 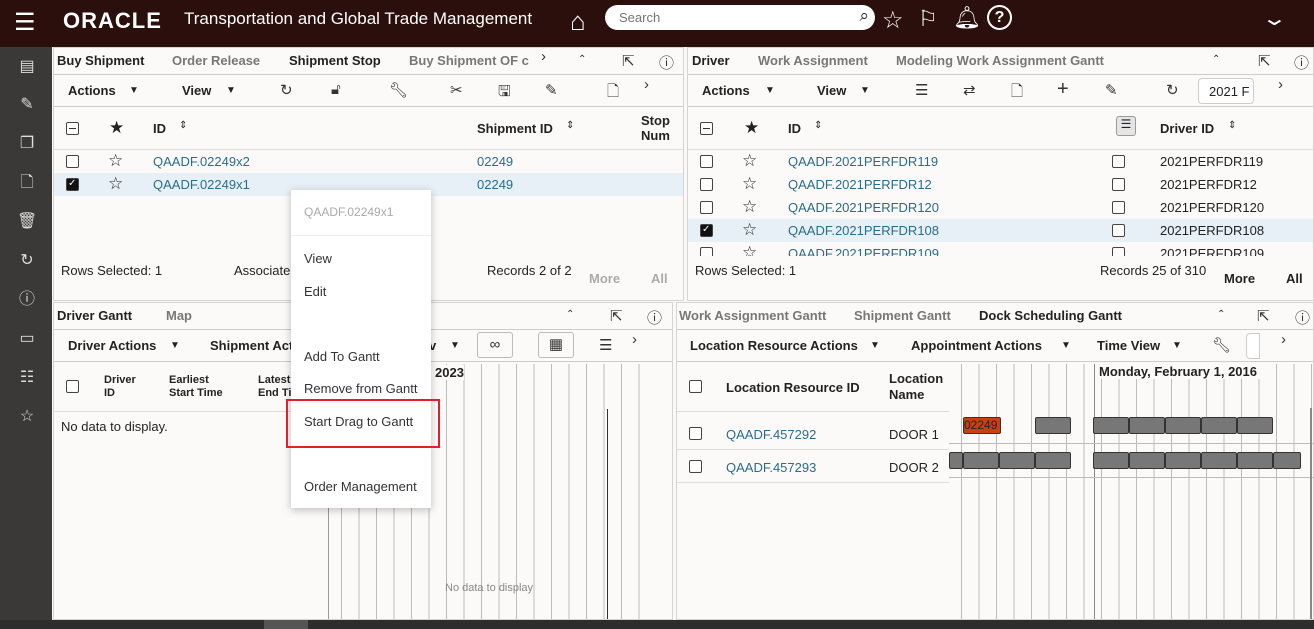 I want to click on menu-item-view: View, so click(x=318, y=258).